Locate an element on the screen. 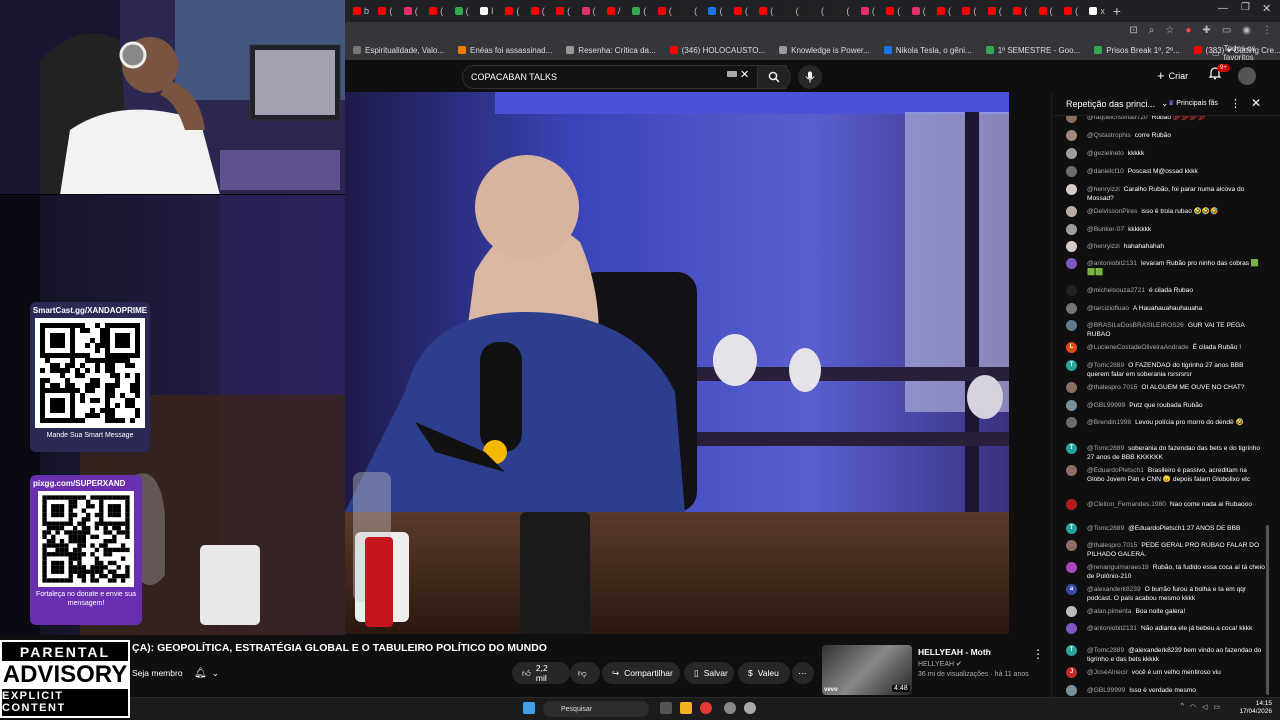  chat-username: @gezielneto is located at coordinates (1105, 153).